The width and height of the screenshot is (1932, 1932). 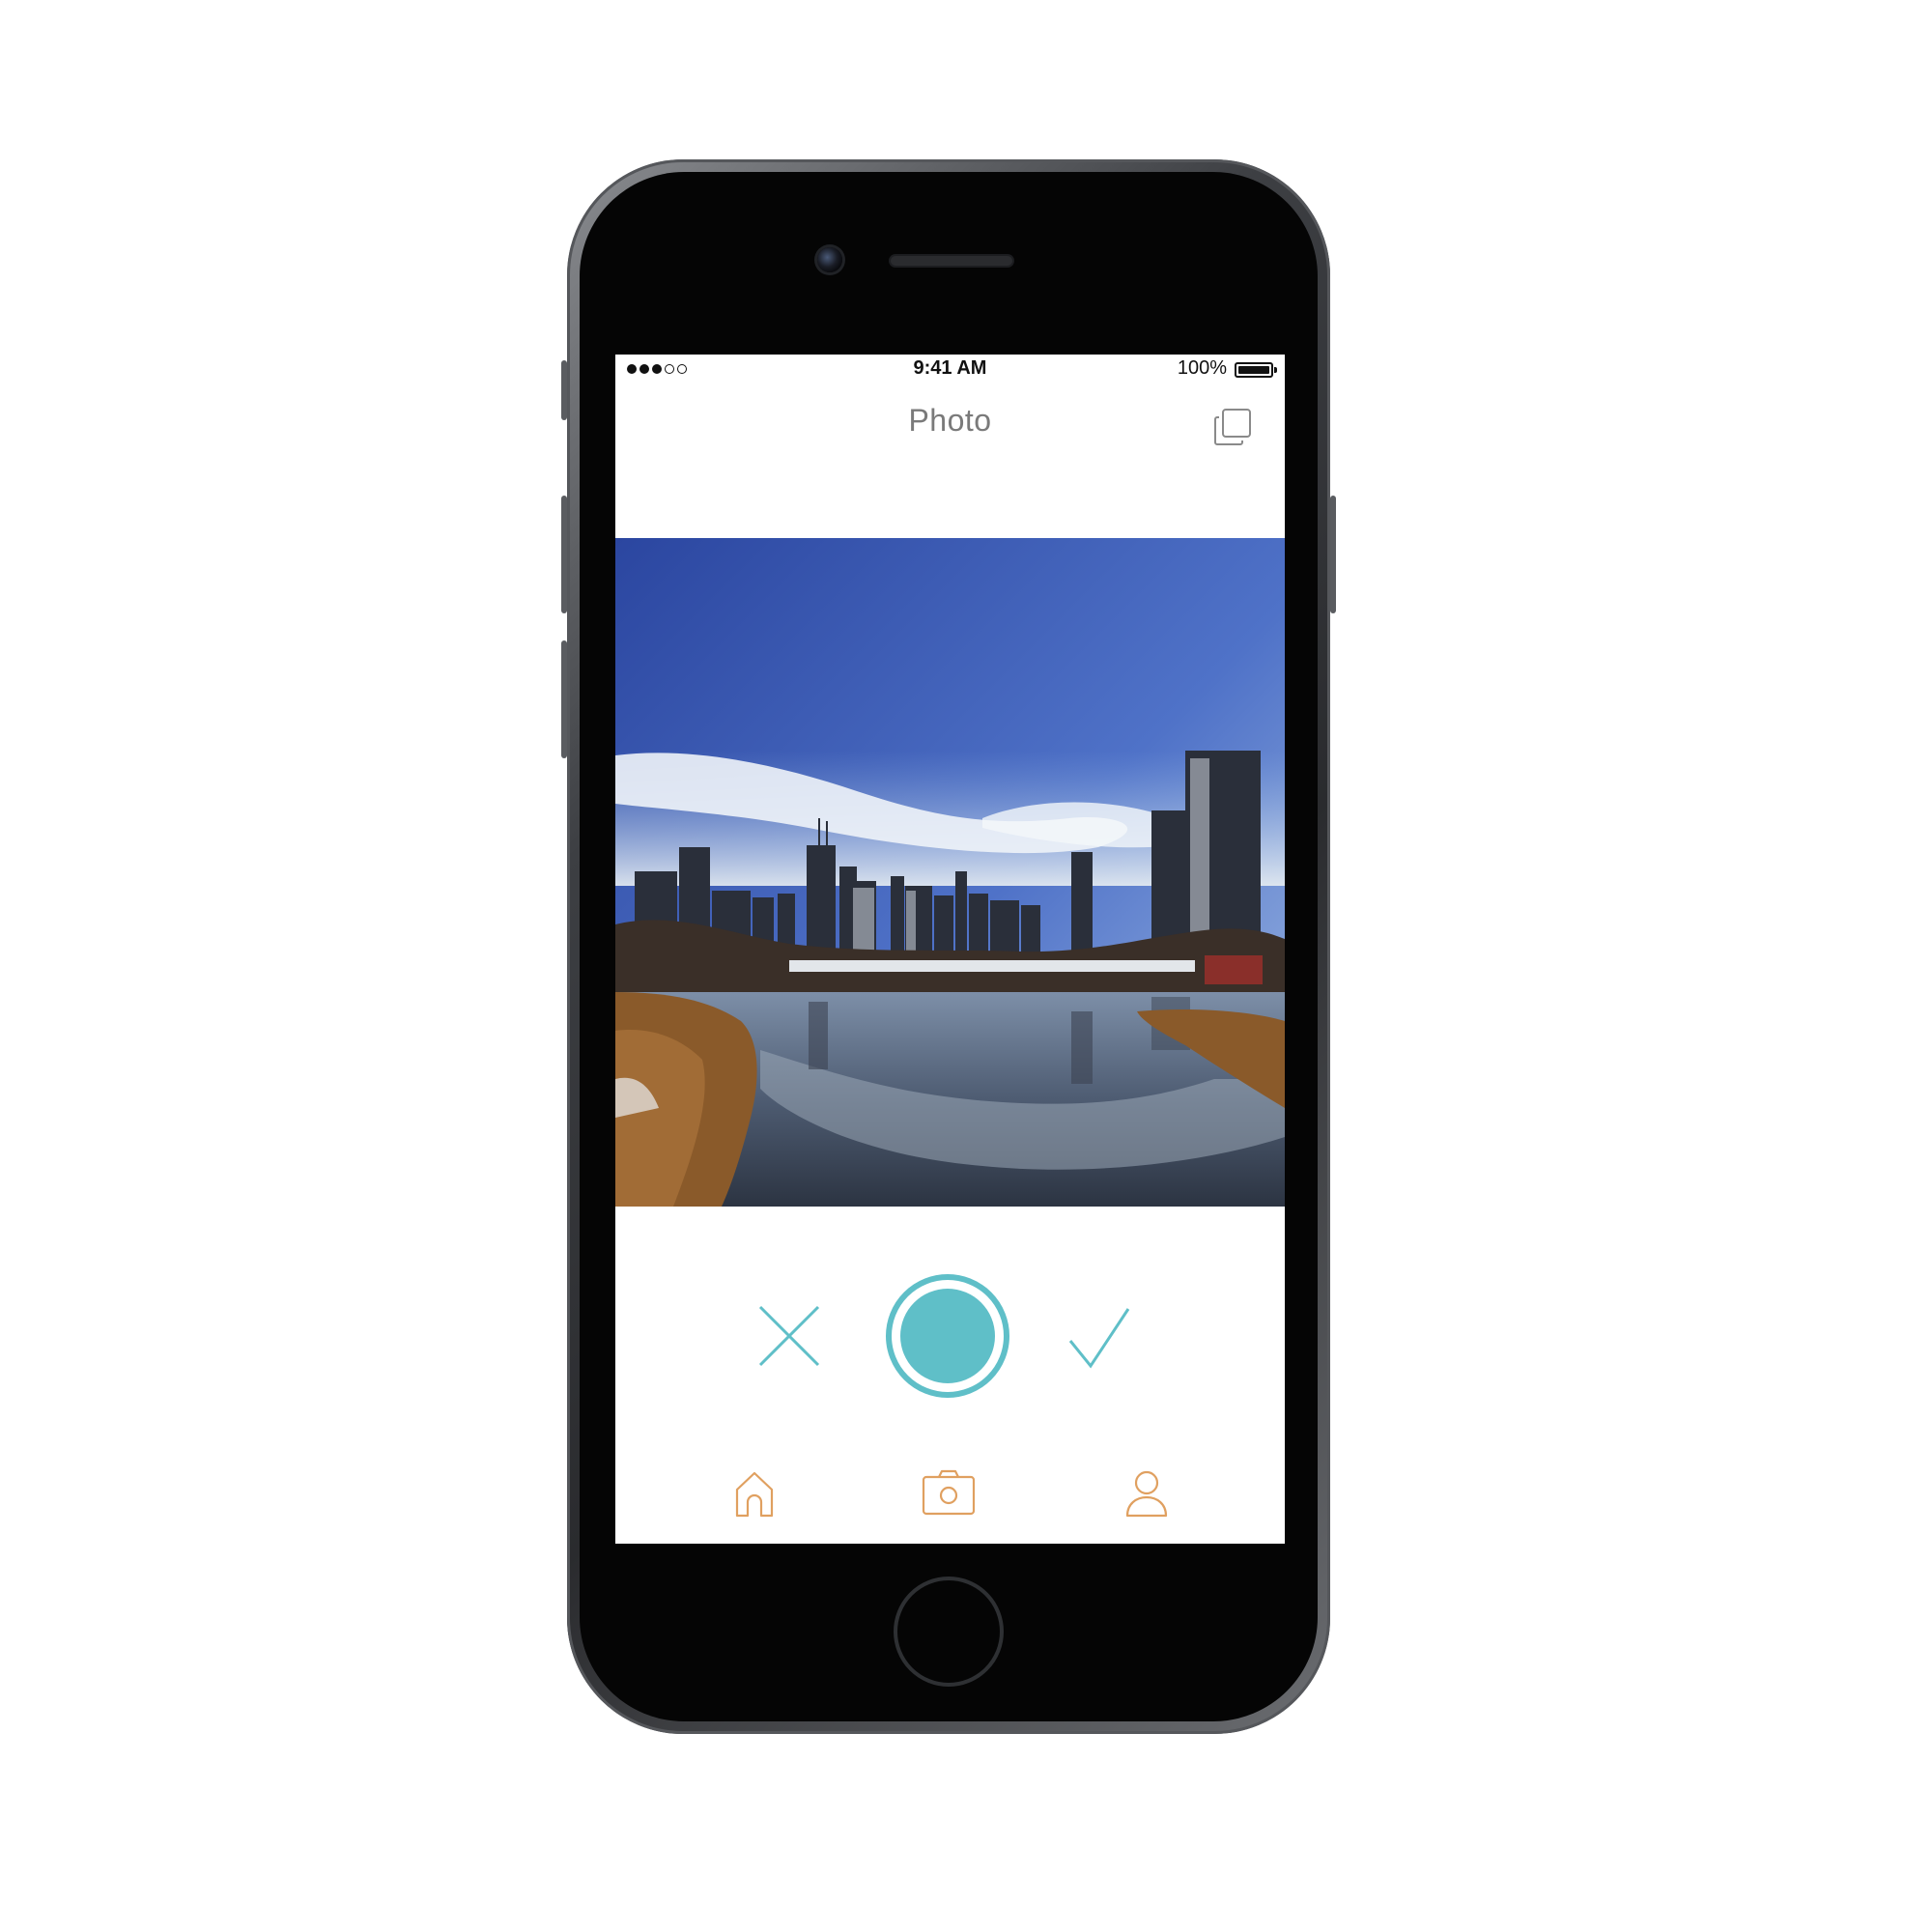 What do you see at coordinates (949, 1492) in the screenshot?
I see `camera-icon` at bounding box center [949, 1492].